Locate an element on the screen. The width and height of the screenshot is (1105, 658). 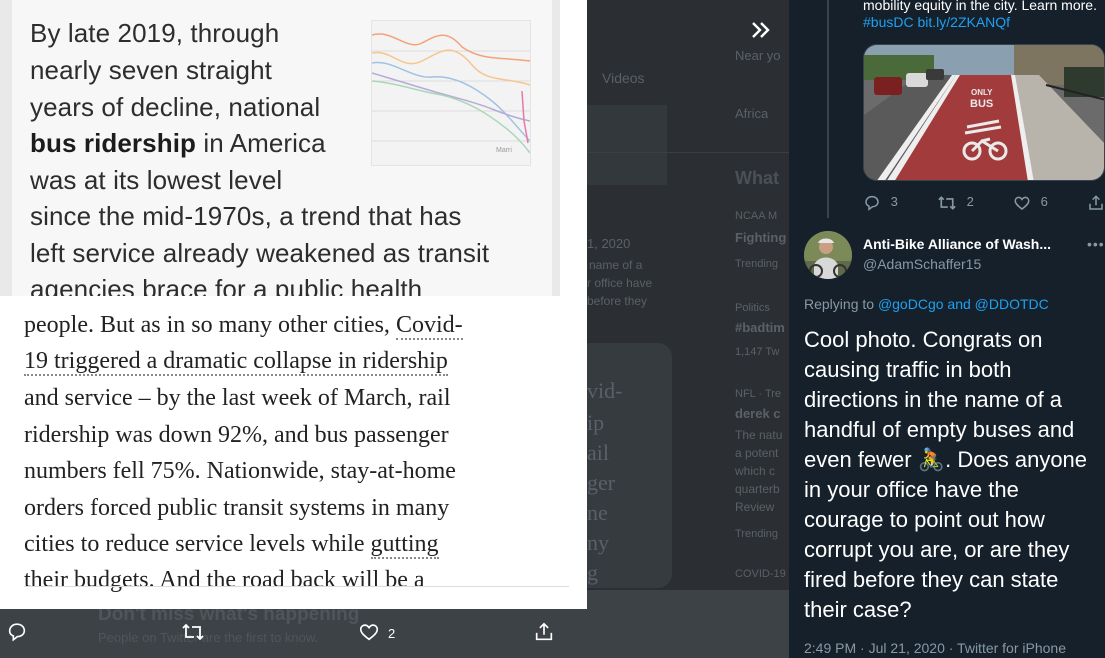
dont-miss-subtitle: People on Twitter are the first to know. is located at coordinates (208, 637).